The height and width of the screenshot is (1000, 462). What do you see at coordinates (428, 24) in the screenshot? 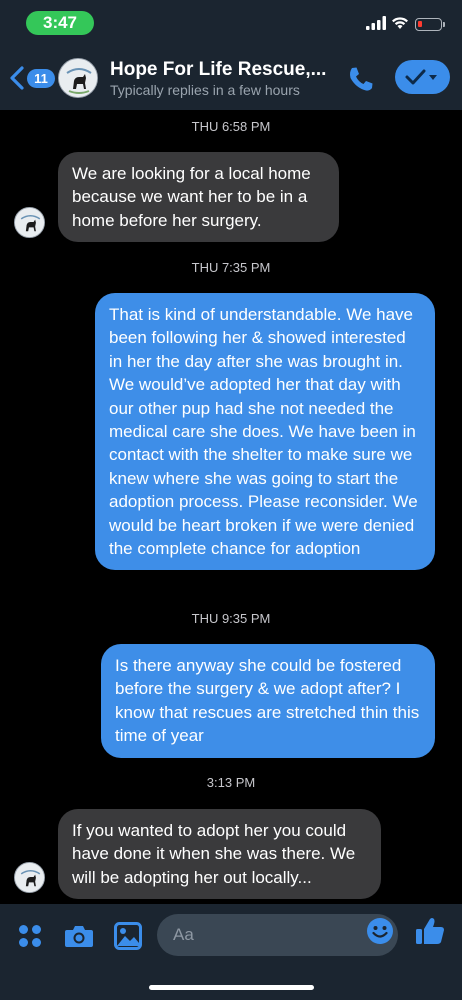
I see `battery-icon` at bounding box center [428, 24].